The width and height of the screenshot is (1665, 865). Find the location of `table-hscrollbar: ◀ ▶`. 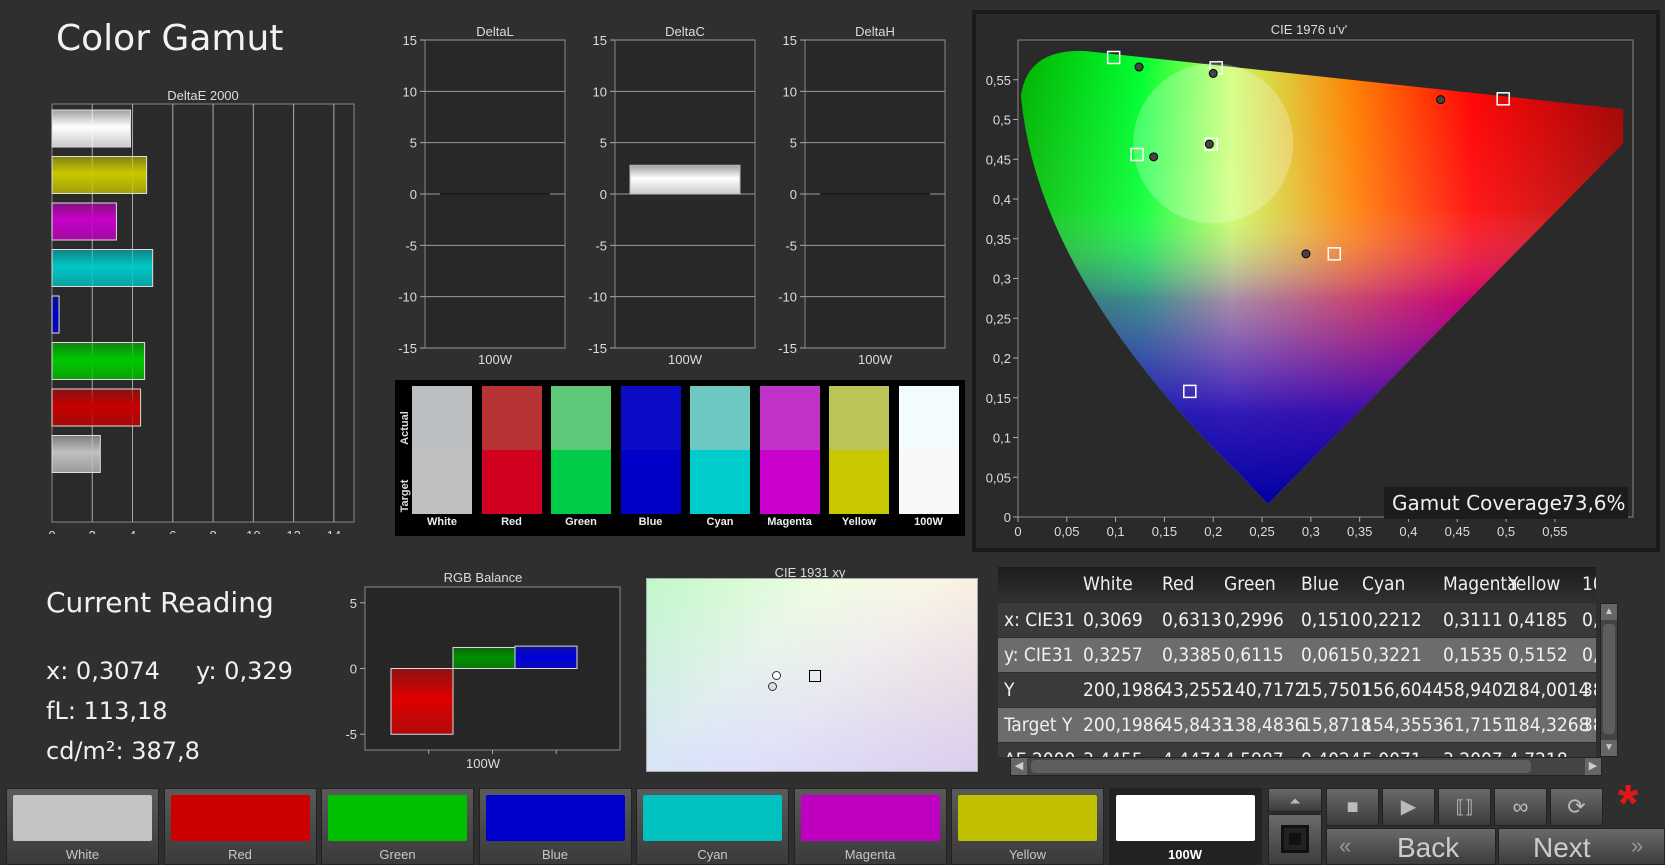

table-hscrollbar: ◀ ▶ is located at coordinates (1306, 766).